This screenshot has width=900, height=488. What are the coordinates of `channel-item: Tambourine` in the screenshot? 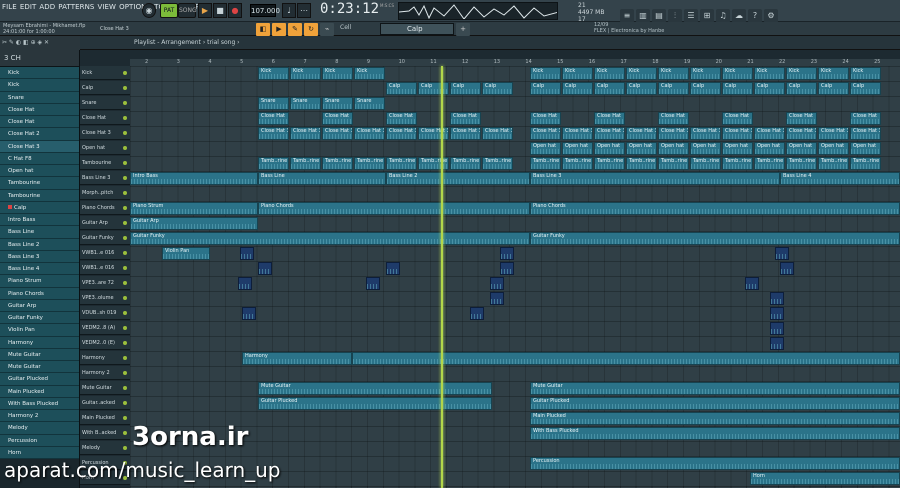 It's located at (39, 195).